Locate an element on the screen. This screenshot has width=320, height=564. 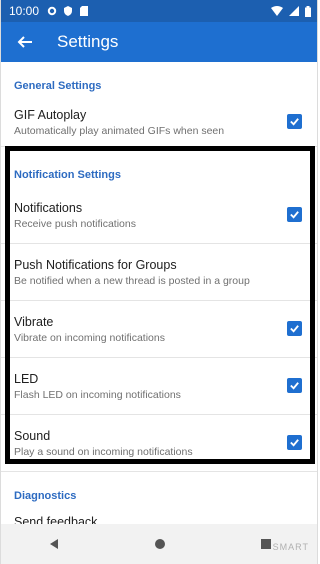
led-checkbox is located at coordinates (294, 385).